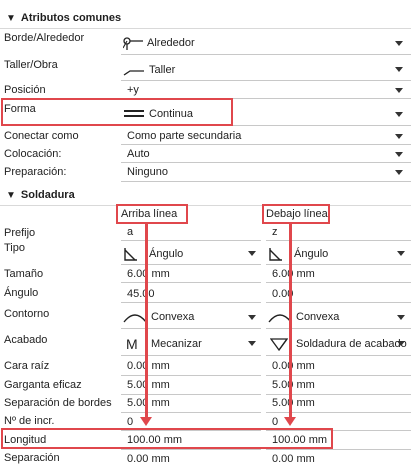  What do you see at coordinates (148, 459) in the screenshot?
I see `separation-above-value: 0.00 mm` at bounding box center [148, 459].